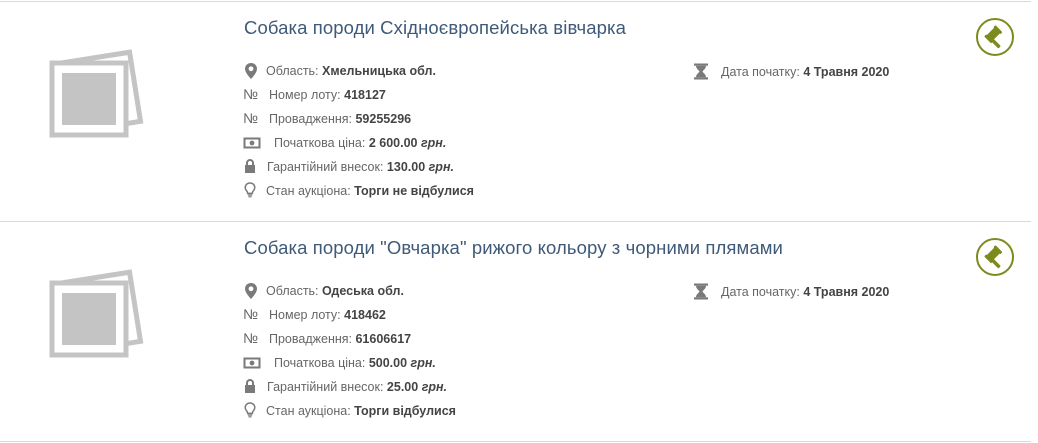  What do you see at coordinates (388, 363) in the screenshot?
I see `start-price-value: 500.00` at bounding box center [388, 363].